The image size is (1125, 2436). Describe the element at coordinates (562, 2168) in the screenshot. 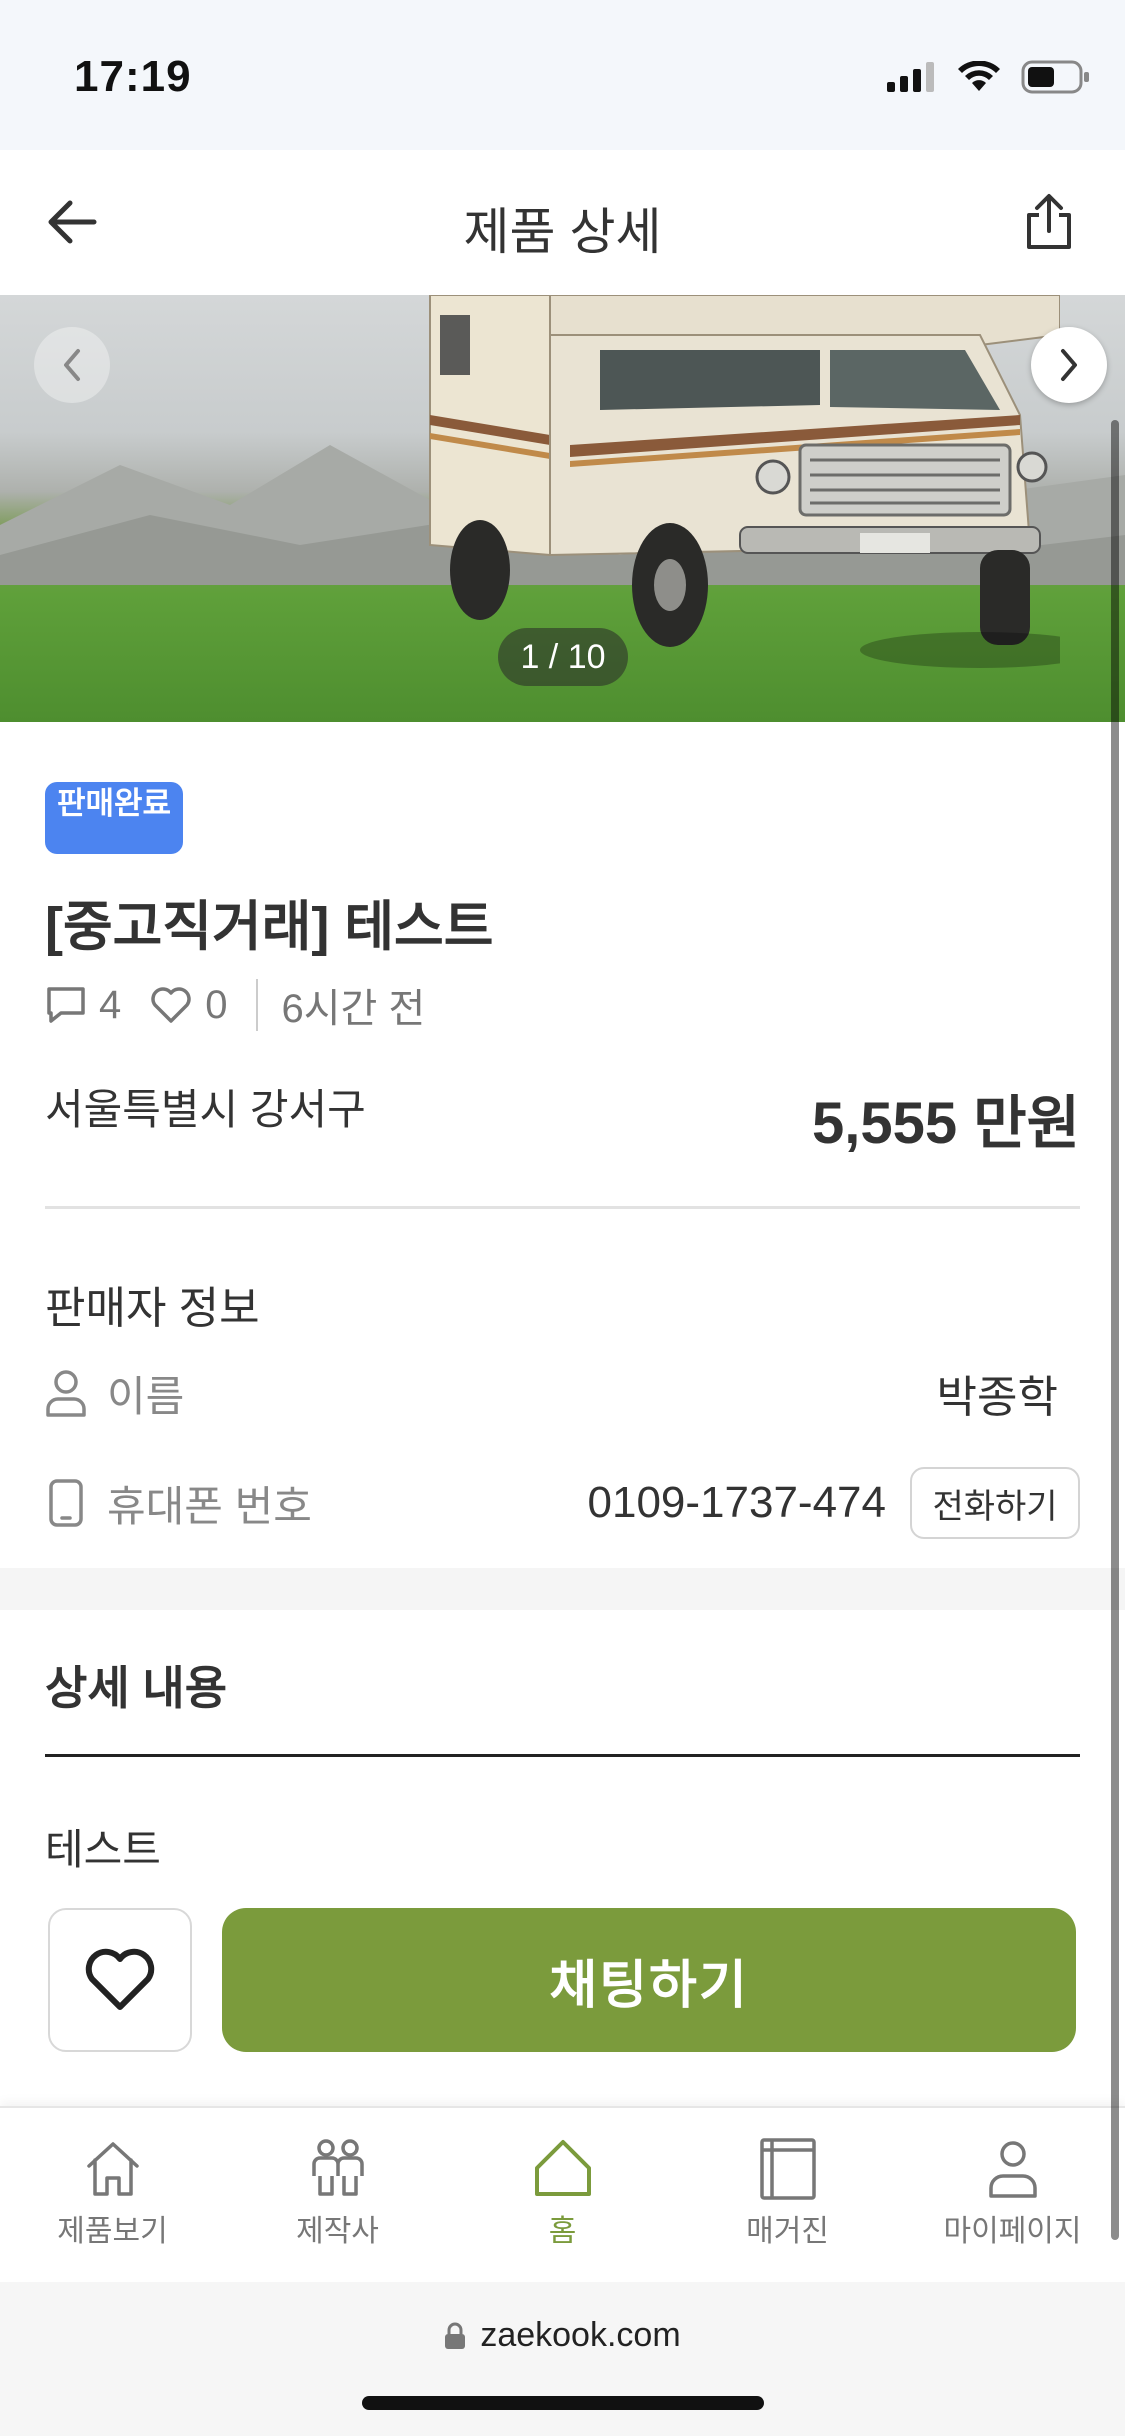

I see `home-icon` at that location.